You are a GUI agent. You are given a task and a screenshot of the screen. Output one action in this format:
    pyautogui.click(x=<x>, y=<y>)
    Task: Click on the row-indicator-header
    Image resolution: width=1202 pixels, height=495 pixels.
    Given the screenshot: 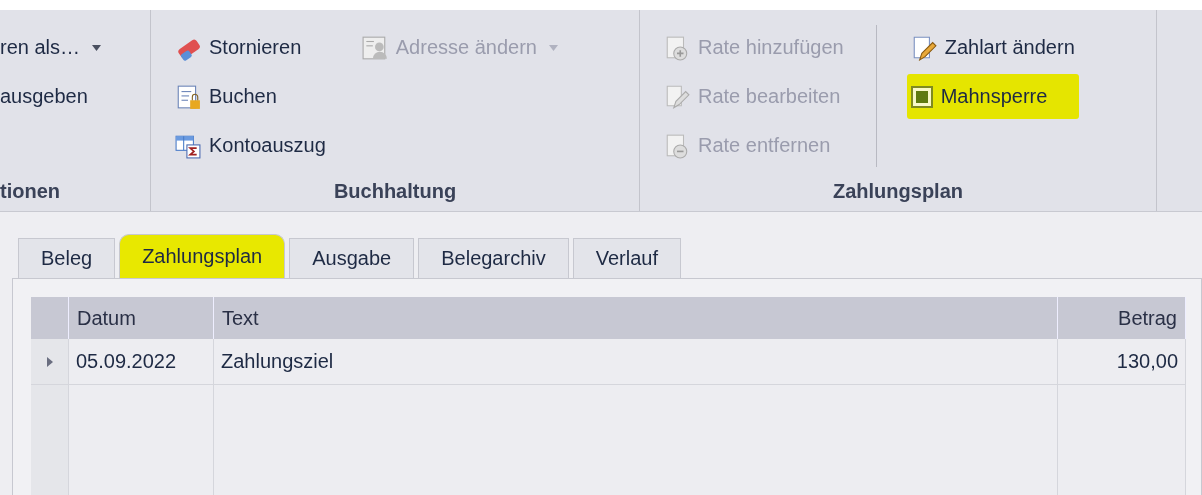 What is the action you would take?
    pyautogui.click(x=50, y=318)
    